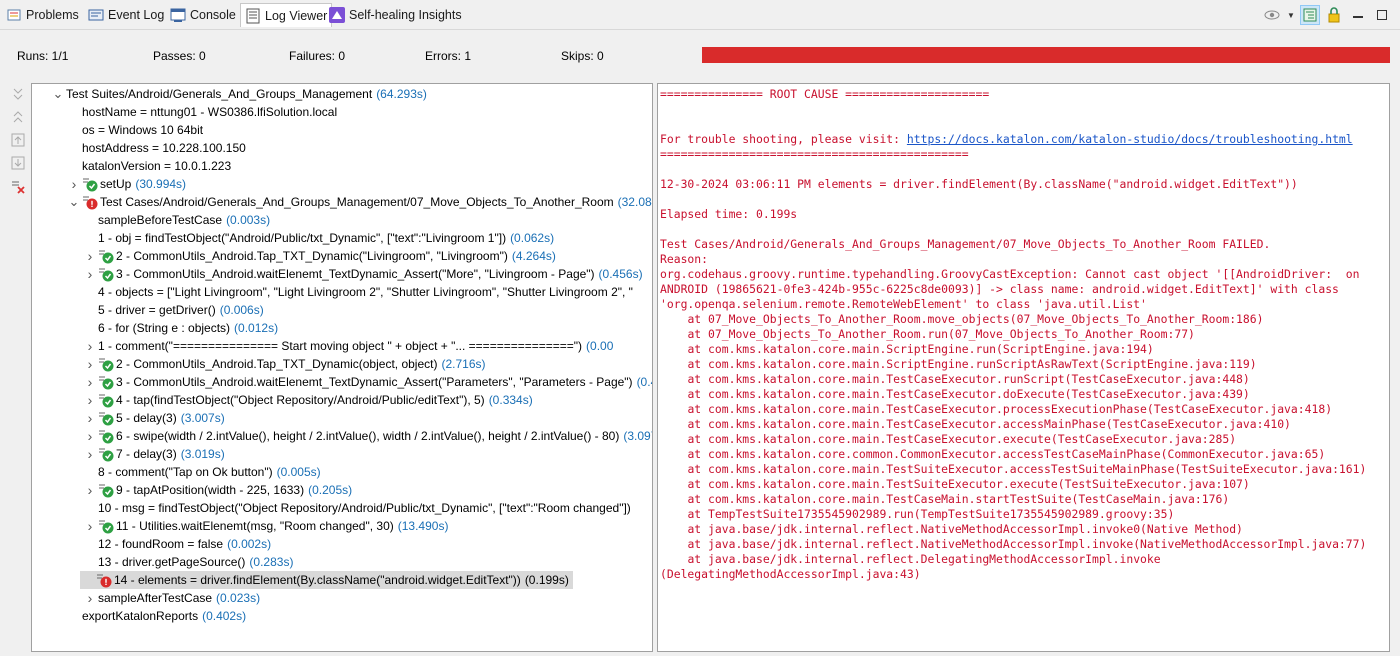  Describe the element at coordinates (286, 15) in the screenshot. I see `tab-log-viewer: Log Viewer` at that location.